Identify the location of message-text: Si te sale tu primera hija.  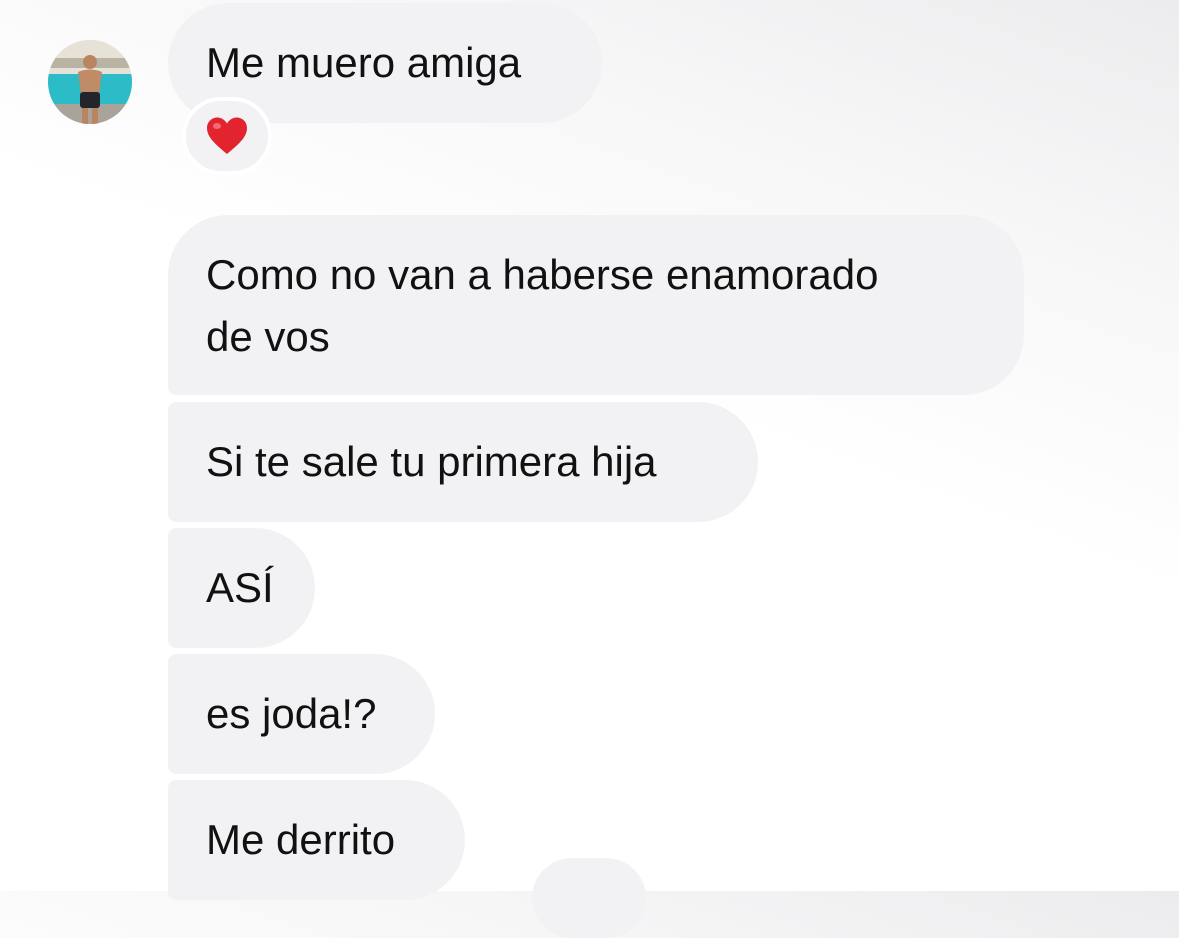
(431, 461).